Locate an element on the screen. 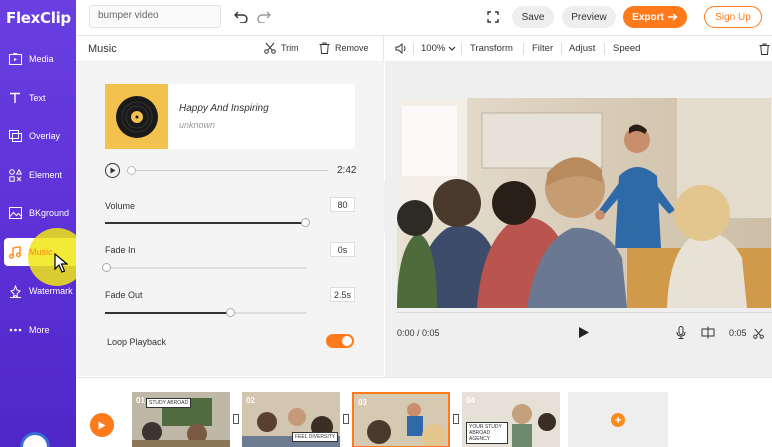 This screenshot has height=447, width=772. record-voice-button is located at coordinates (681, 334).